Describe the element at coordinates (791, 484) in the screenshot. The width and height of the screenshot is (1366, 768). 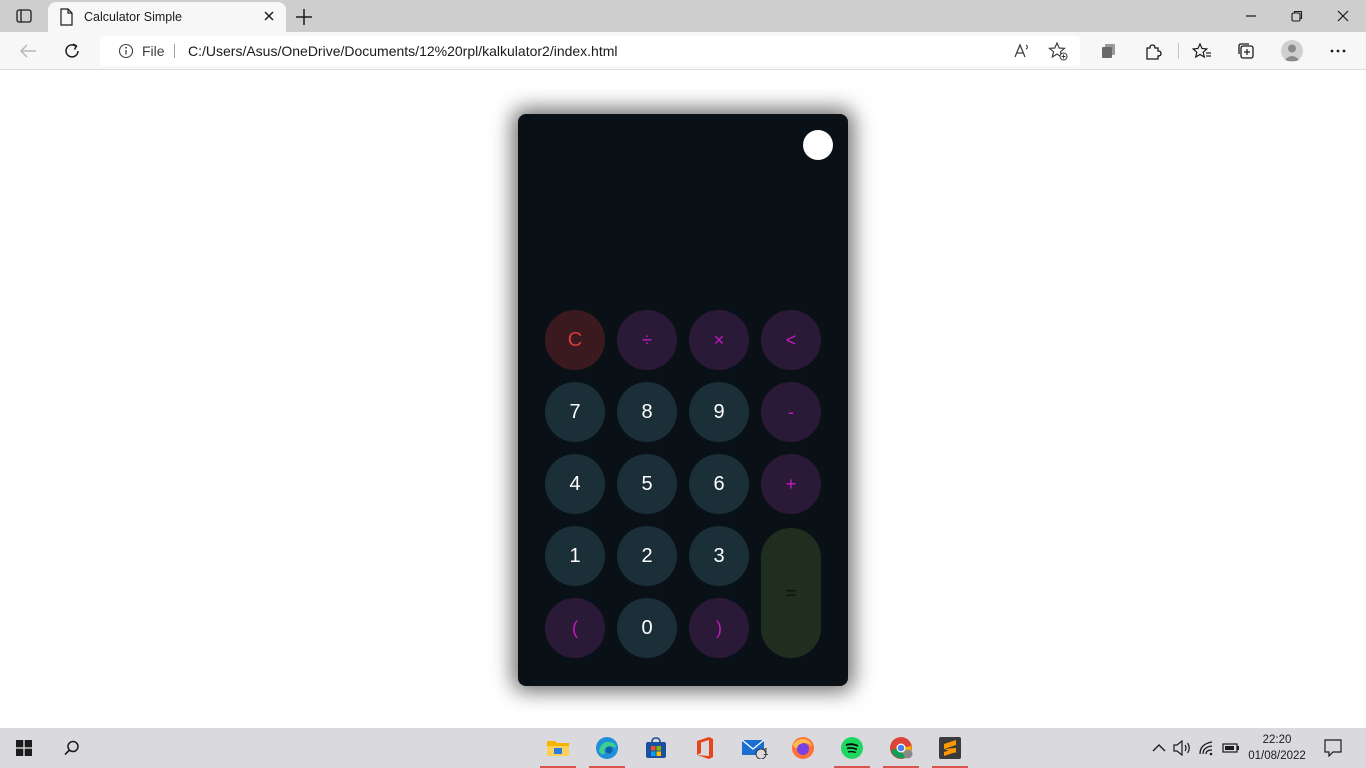
I see `plus-button: +` at that location.